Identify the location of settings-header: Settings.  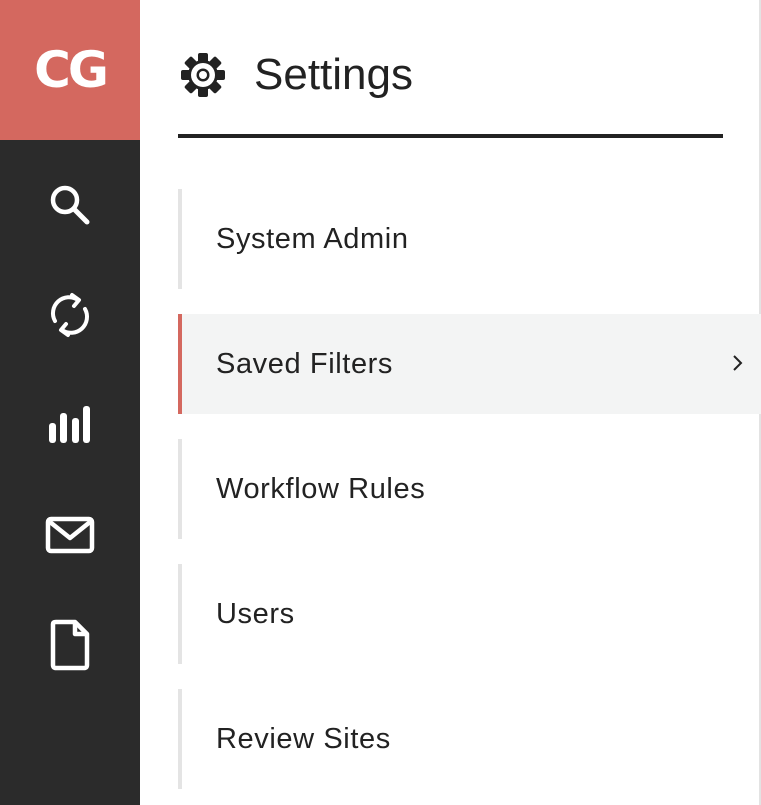
(295, 75).